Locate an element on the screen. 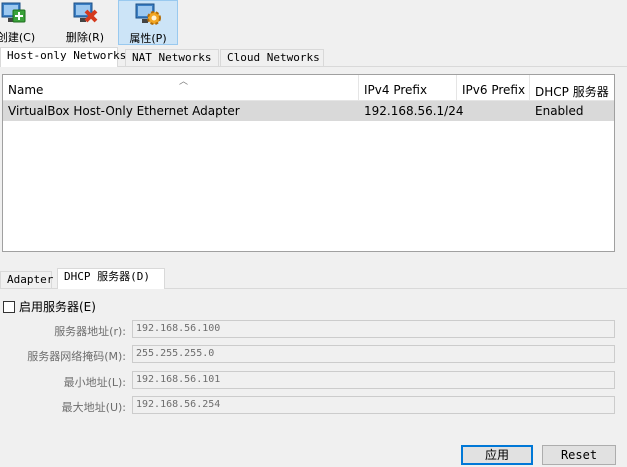  enable-server-checkbox-row: 启用服务器(E) is located at coordinates (49, 306).